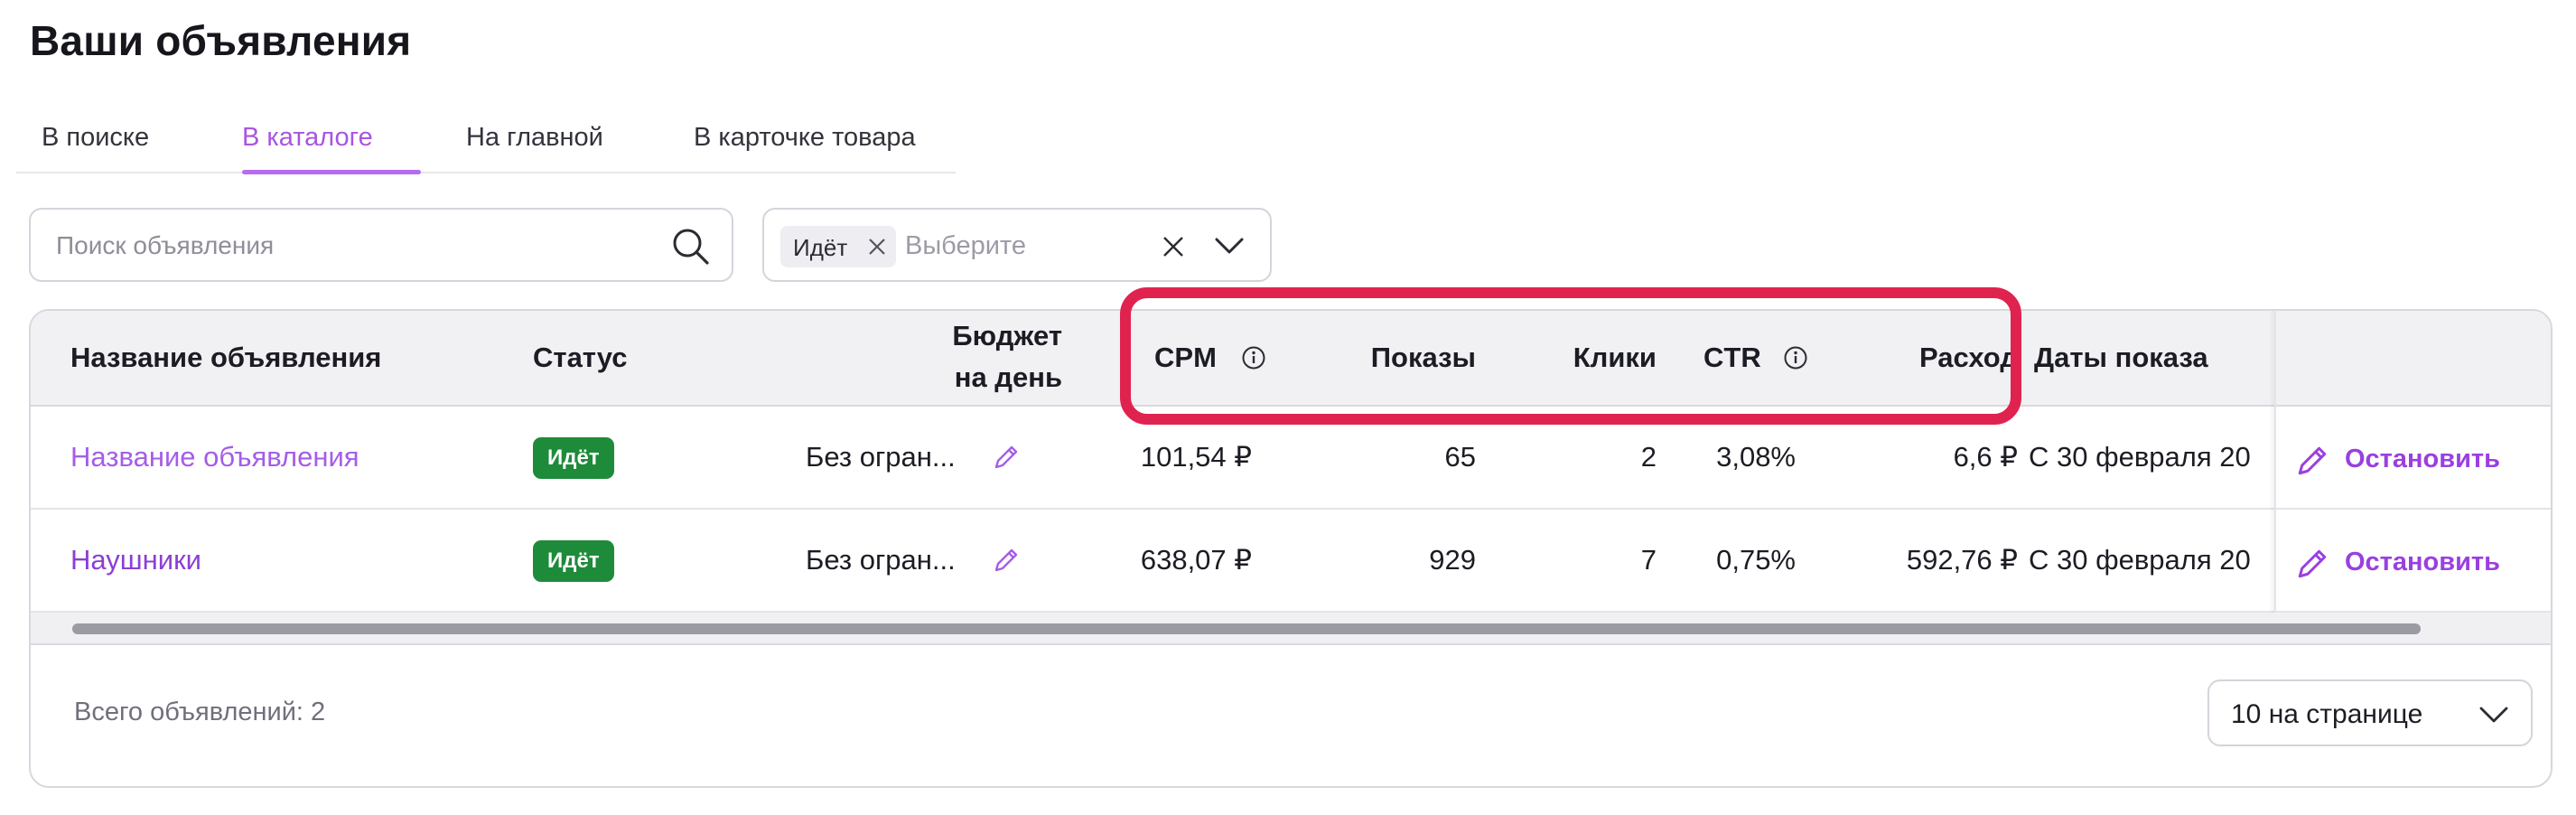 The image size is (2576, 815). What do you see at coordinates (1007, 335) in the screenshot?
I see `column-header-budget-line1: Бюджет` at bounding box center [1007, 335].